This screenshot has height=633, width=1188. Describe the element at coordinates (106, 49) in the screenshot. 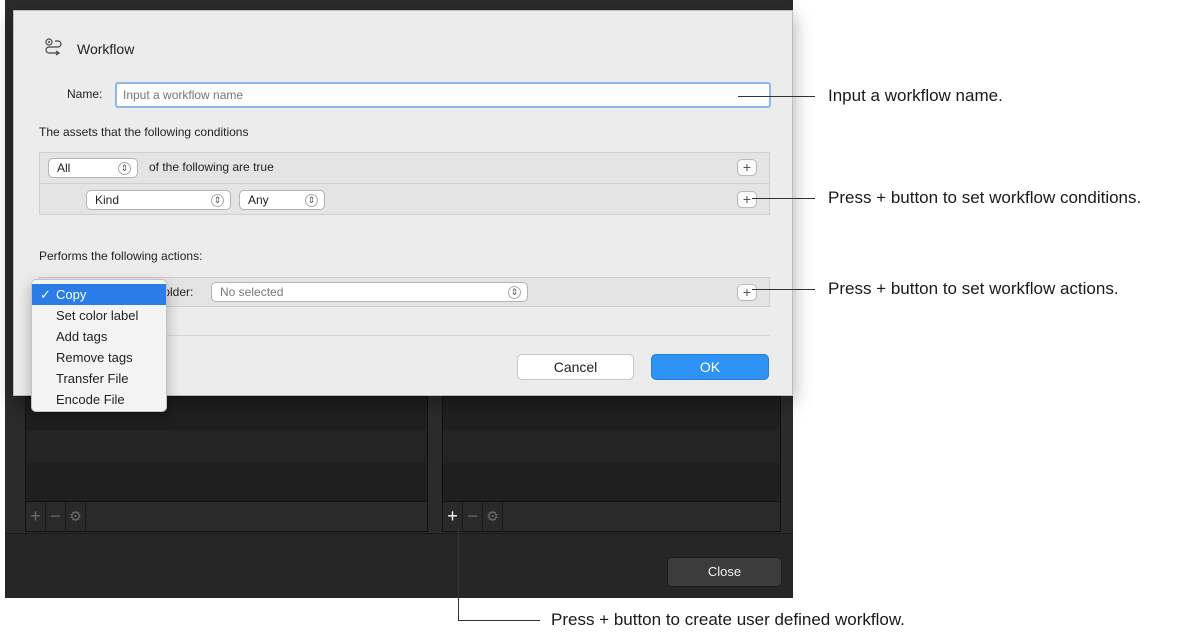

I see `sheet-title: Workflow` at that location.